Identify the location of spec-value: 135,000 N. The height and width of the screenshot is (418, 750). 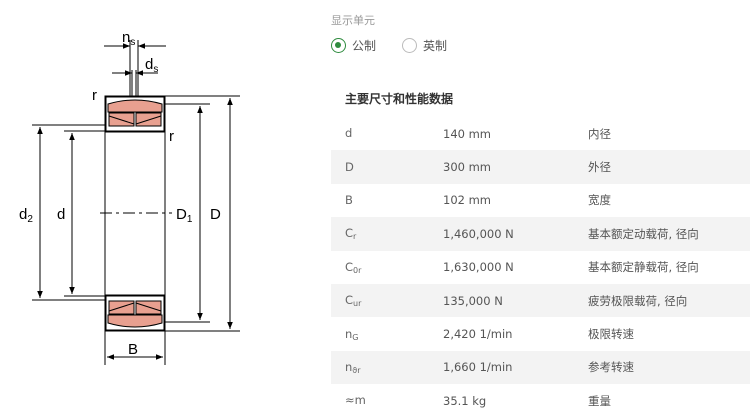
(473, 300).